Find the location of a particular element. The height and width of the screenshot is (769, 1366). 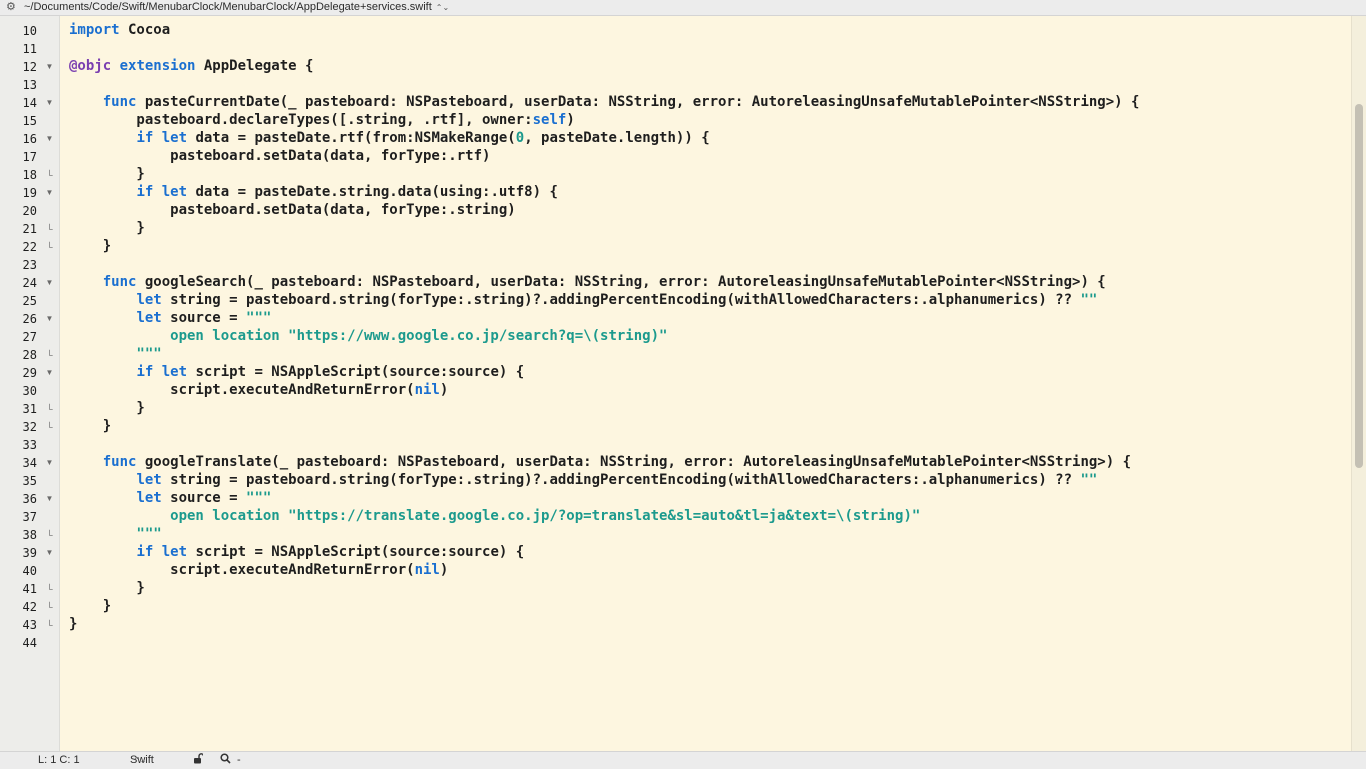

line-number: 25 is located at coordinates (29, 301).